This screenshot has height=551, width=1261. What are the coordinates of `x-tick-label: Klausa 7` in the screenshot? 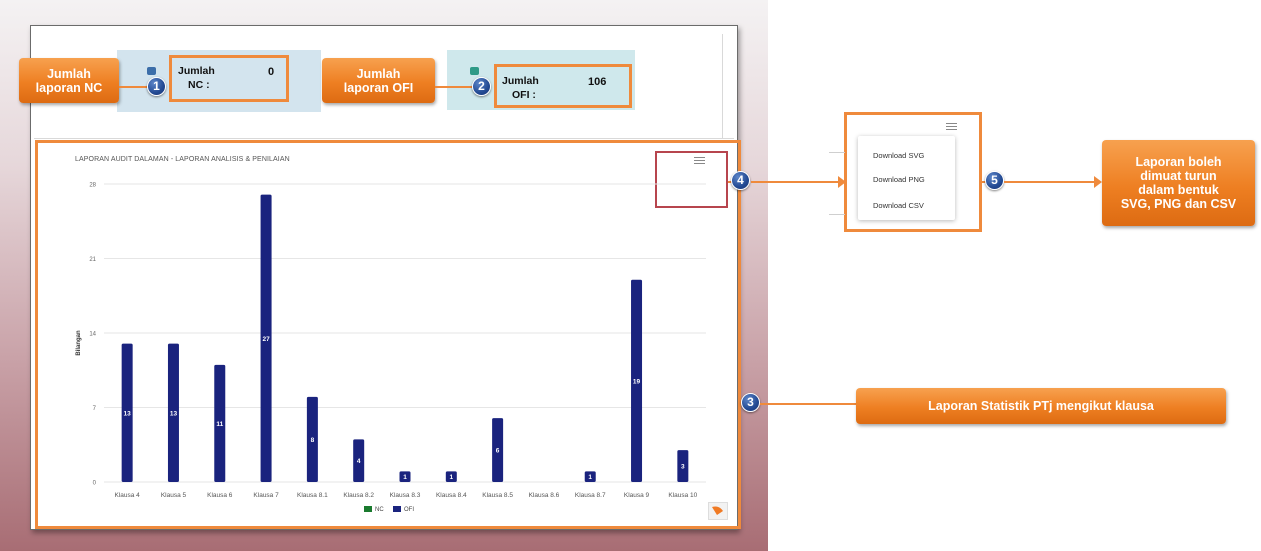 It's located at (266, 495).